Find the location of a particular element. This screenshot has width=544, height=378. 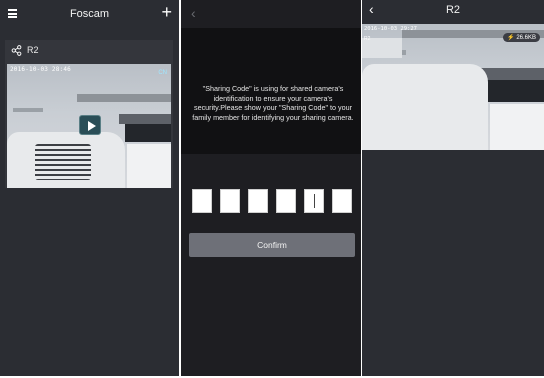

camera-card-header: R2 is located at coordinates (89, 51).